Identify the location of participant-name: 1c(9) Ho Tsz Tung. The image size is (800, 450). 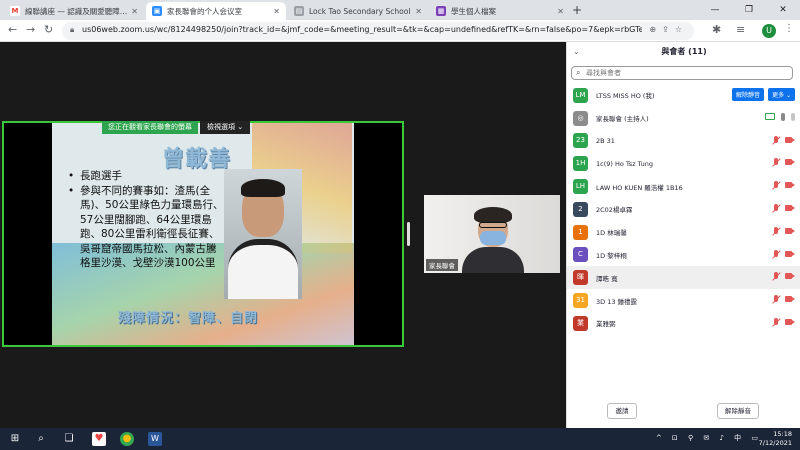
(625, 163).